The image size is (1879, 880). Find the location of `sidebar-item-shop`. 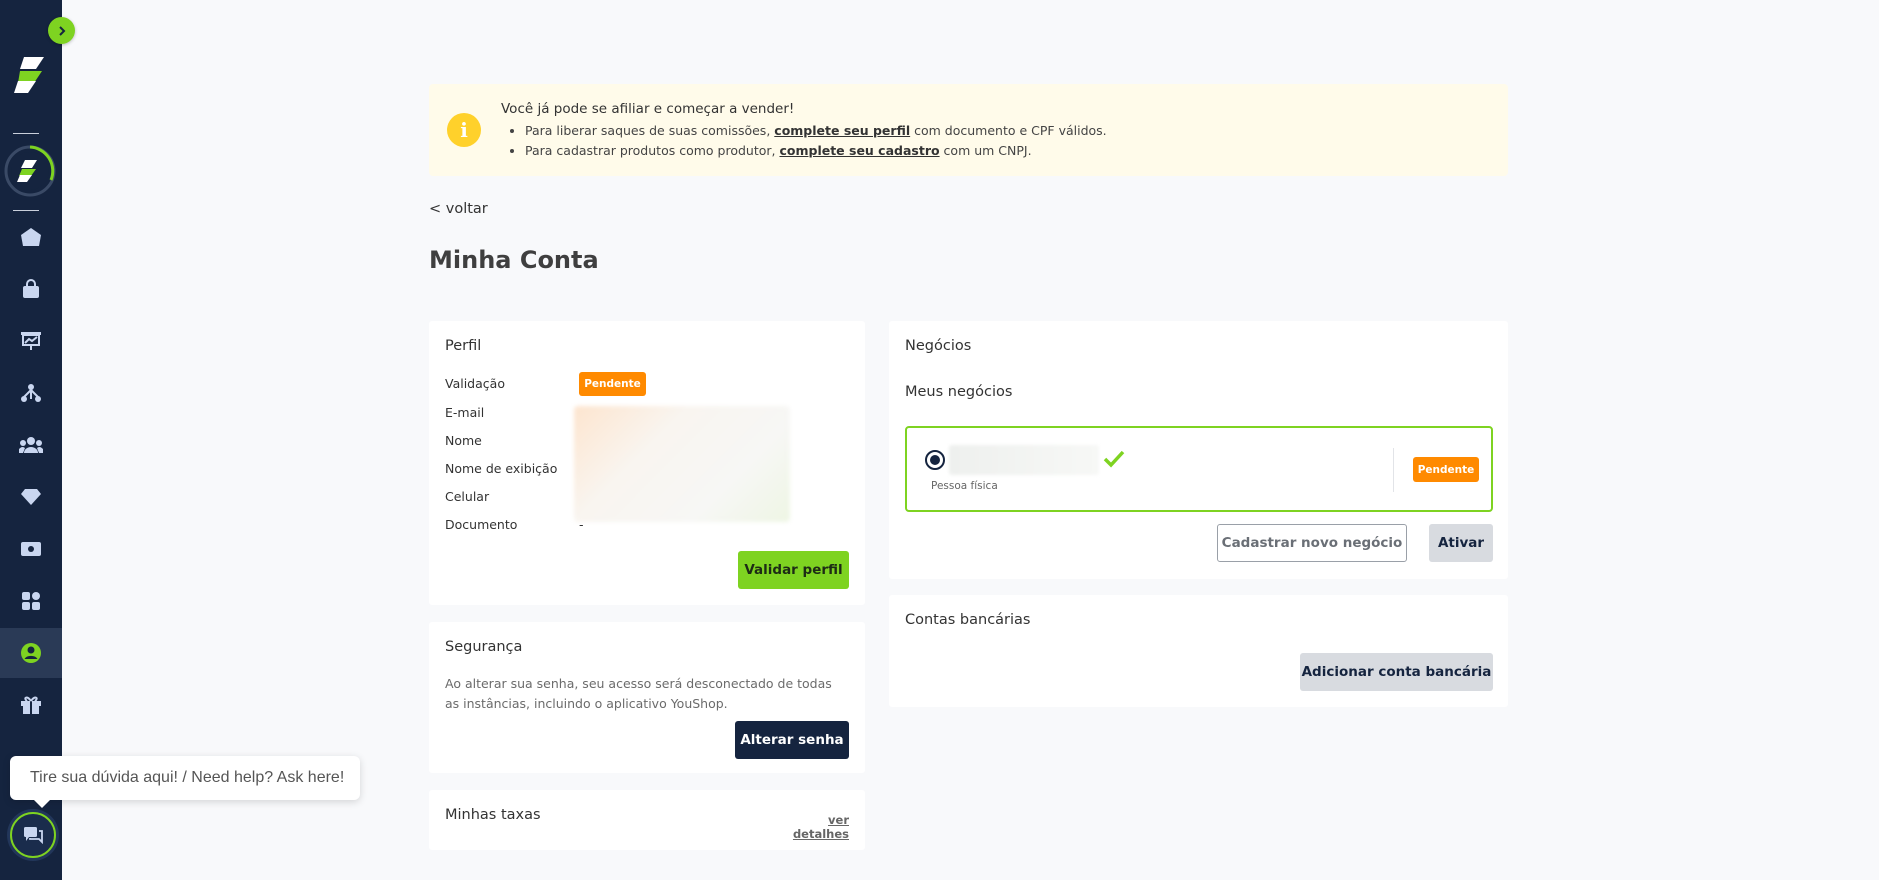

sidebar-item-shop is located at coordinates (31, 289).